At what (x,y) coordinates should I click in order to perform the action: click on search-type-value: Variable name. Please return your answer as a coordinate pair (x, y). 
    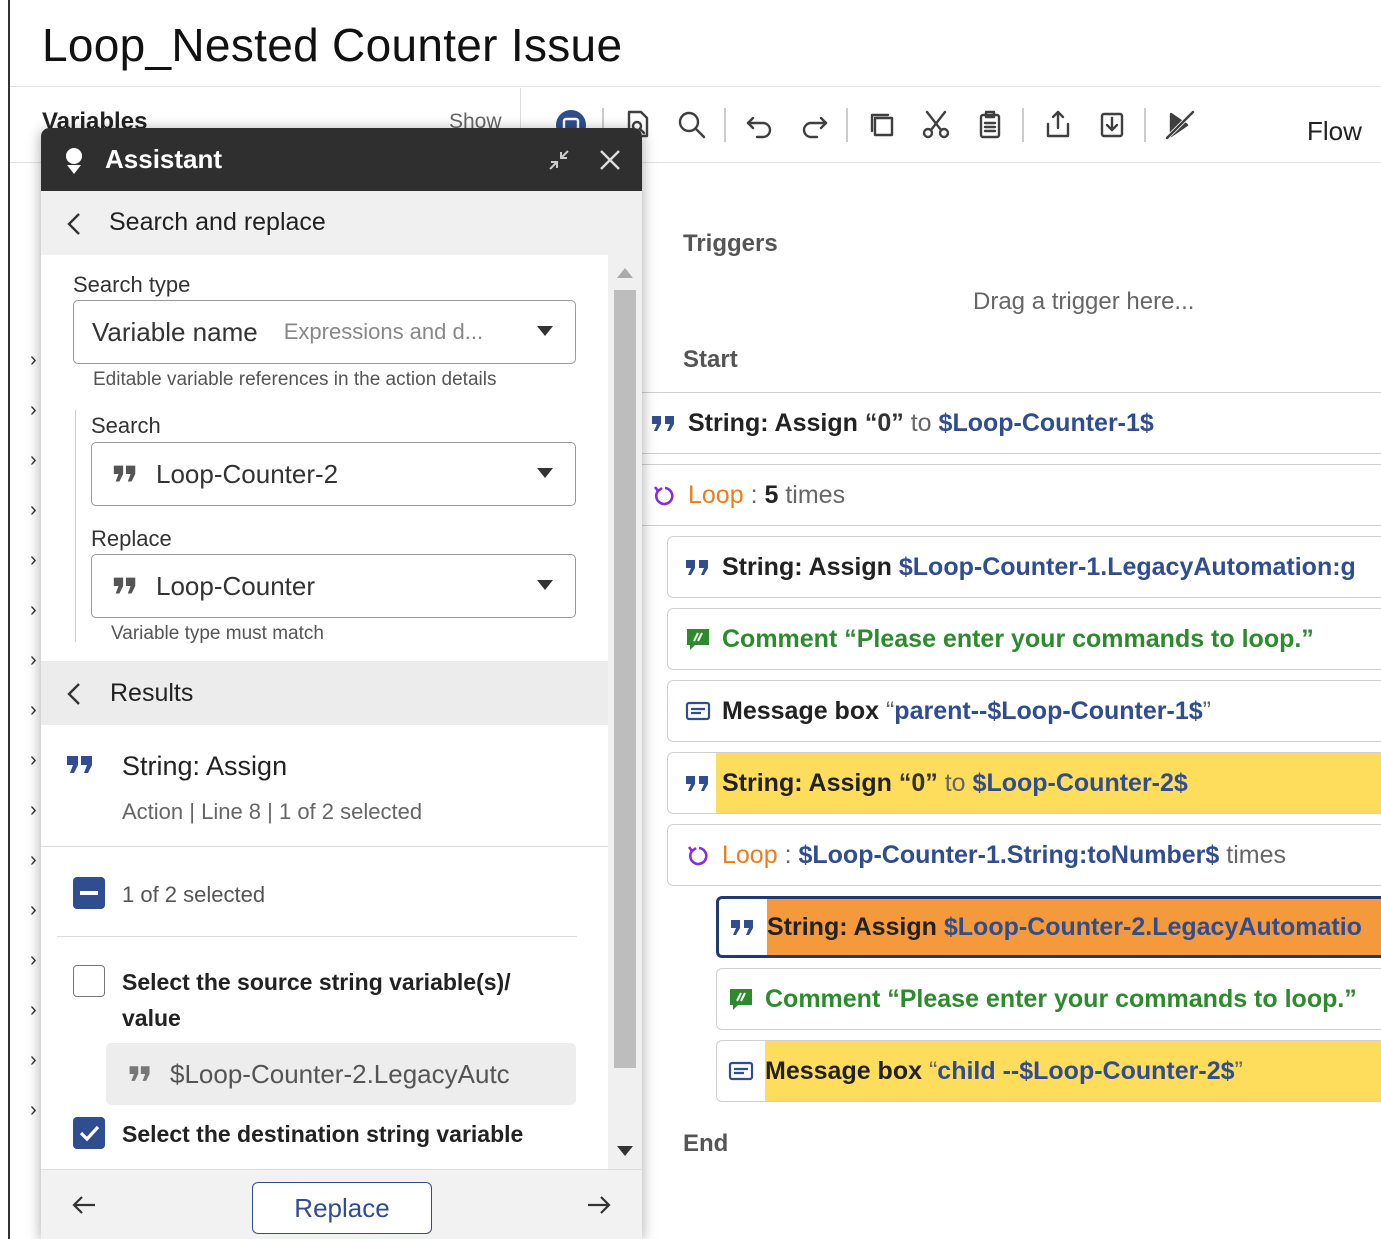
    Looking at the image, I should click on (175, 331).